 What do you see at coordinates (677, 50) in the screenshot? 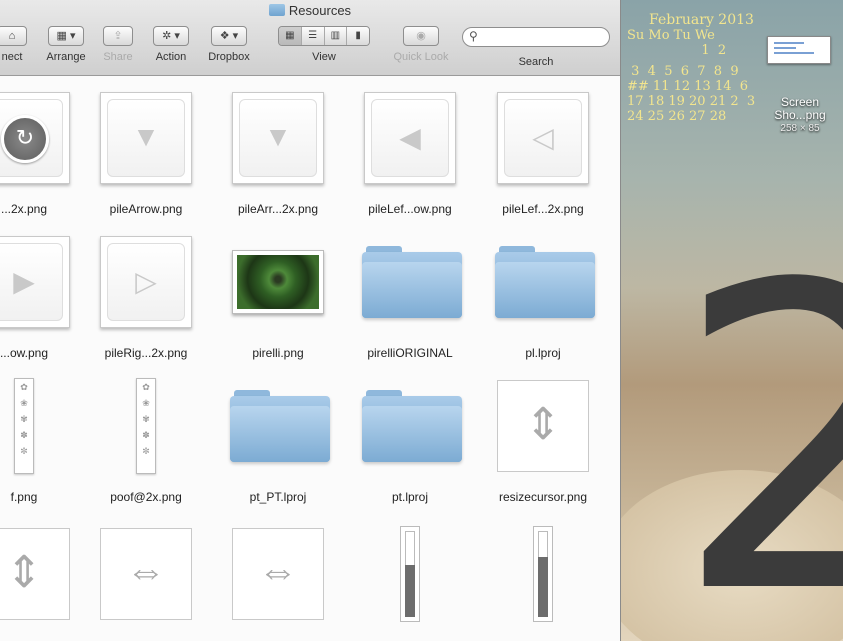
I see `calendar-week-row: 1 2` at bounding box center [677, 50].